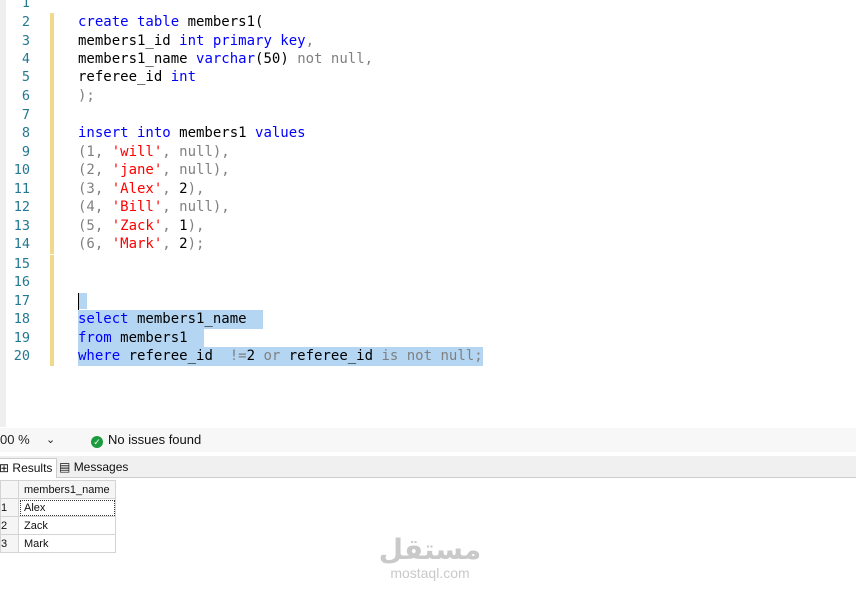 The image size is (856, 598). What do you see at coordinates (428, 226) in the screenshot?
I see `code-line-13: 13 (5, 'Zack', 1),` at bounding box center [428, 226].